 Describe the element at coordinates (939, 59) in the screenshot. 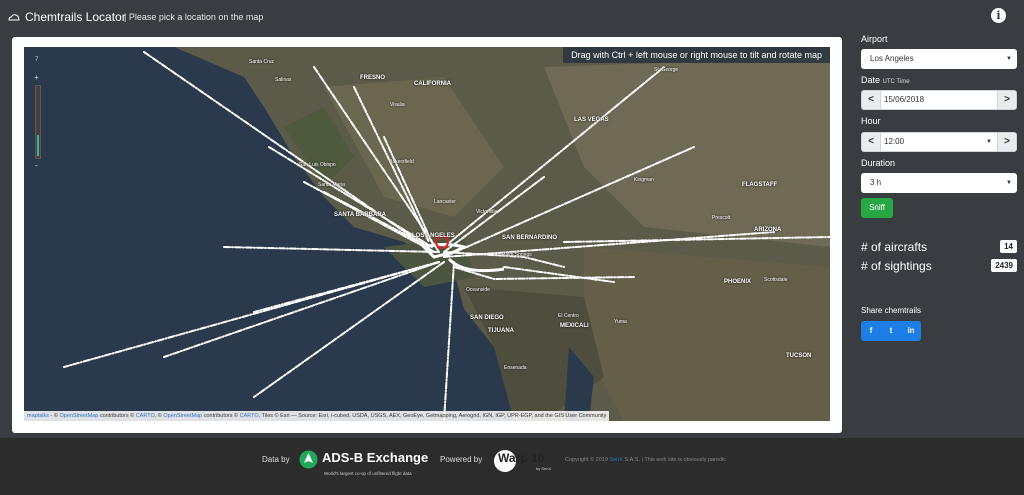

I see `airport-select: Los Angeles ▼` at that location.